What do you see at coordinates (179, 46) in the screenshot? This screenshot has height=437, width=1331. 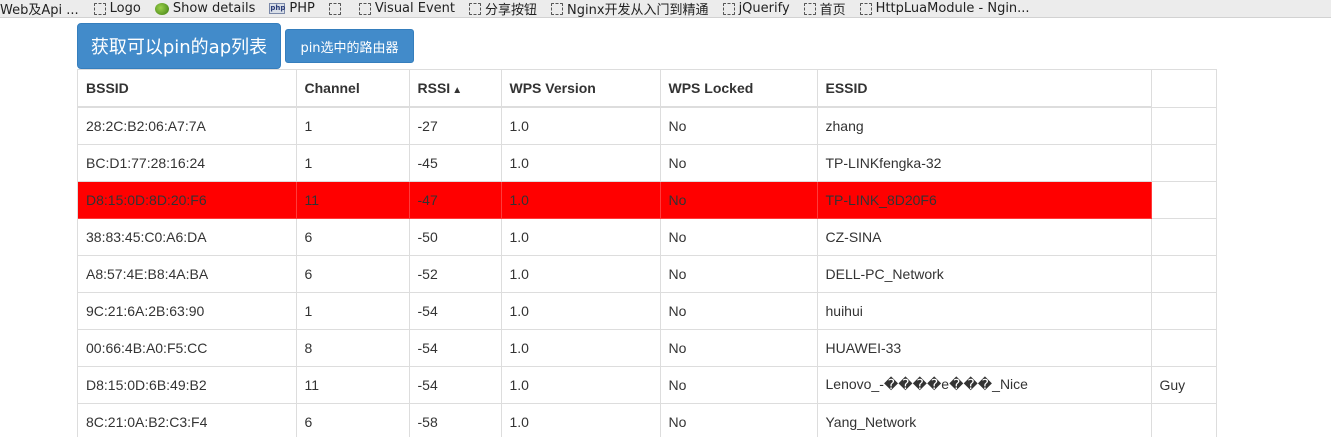 I see `fetch-ap-list-button: 获取可以pin的ap列表` at bounding box center [179, 46].